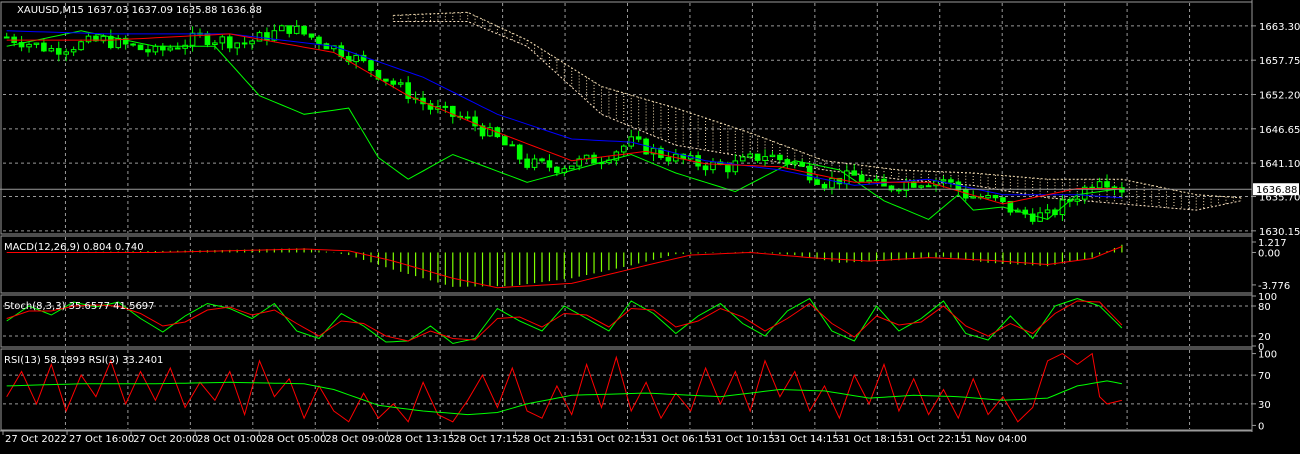 The image size is (1300, 454). What do you see at coordinates (1279, 232) in the screenshot?
I see `price-tick-label: 1630.15` at bounding box center [1279, 232].